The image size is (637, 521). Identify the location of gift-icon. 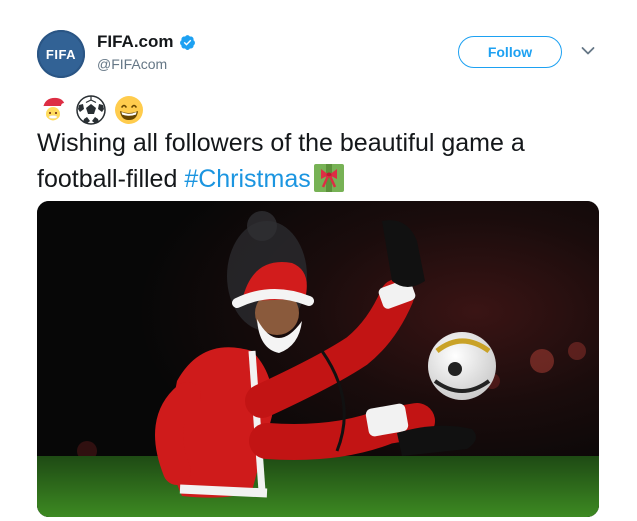
(328, 178).